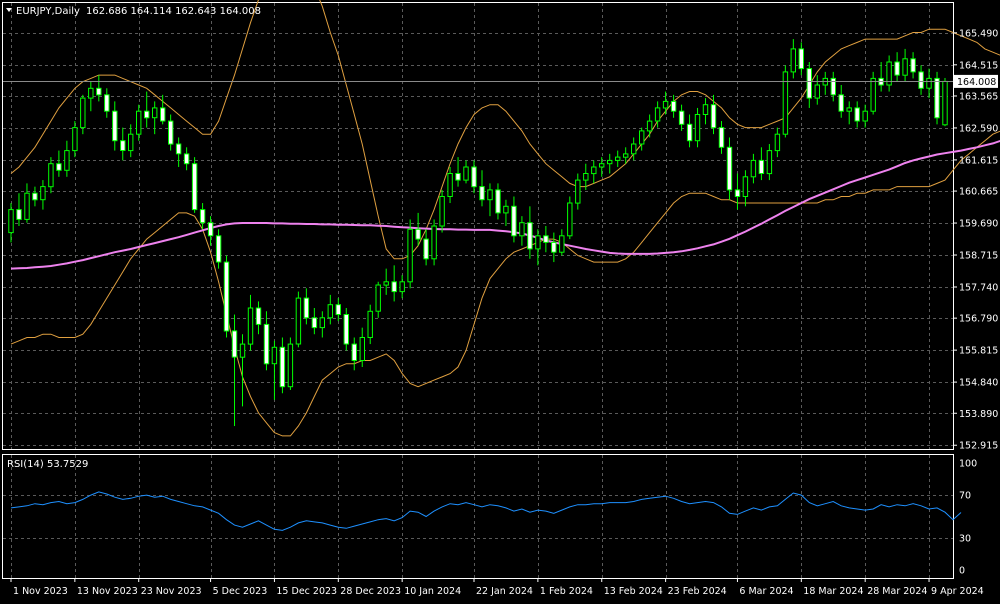 The width and height of the screenshot is (1000, 604). I want to click on time-tick-label: 10 Jan 2024, so click(432, 591).